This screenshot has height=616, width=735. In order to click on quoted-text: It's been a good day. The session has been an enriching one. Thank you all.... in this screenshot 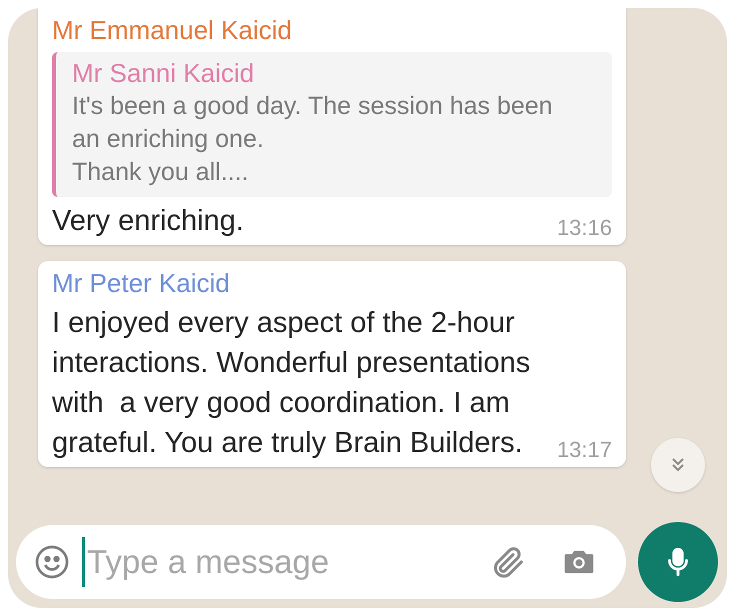, I will do `click(312, 139)`.